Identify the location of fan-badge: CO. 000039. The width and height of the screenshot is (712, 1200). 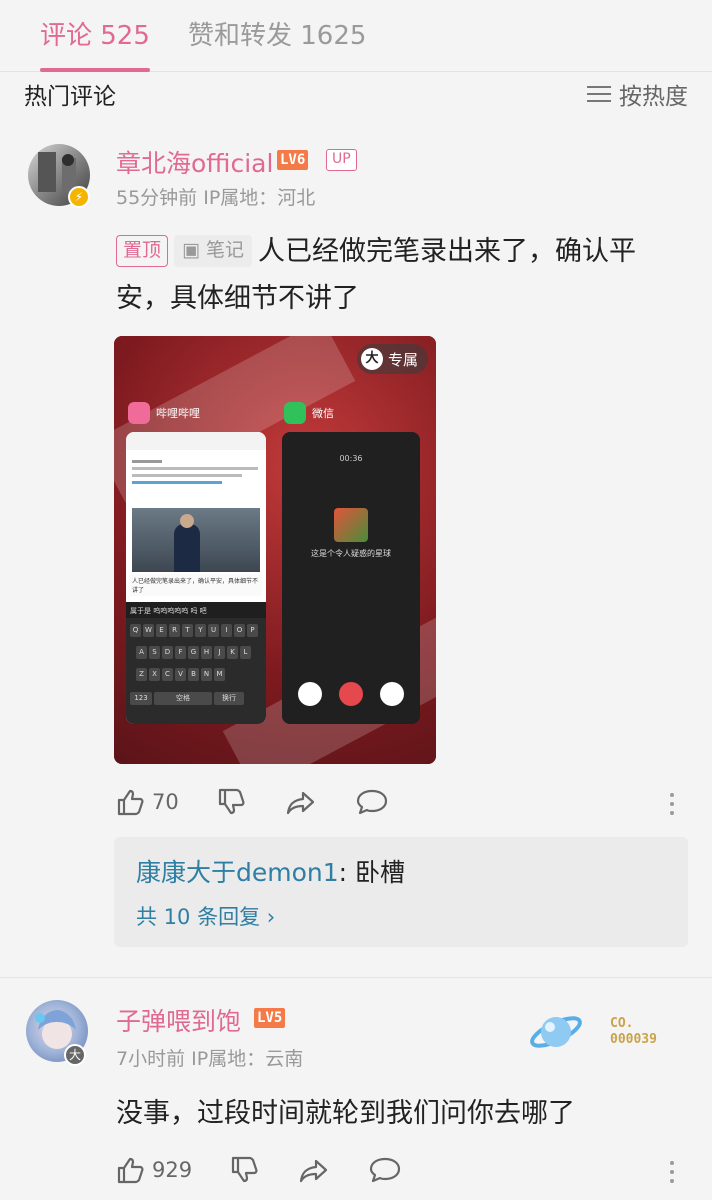
(608, 1034).